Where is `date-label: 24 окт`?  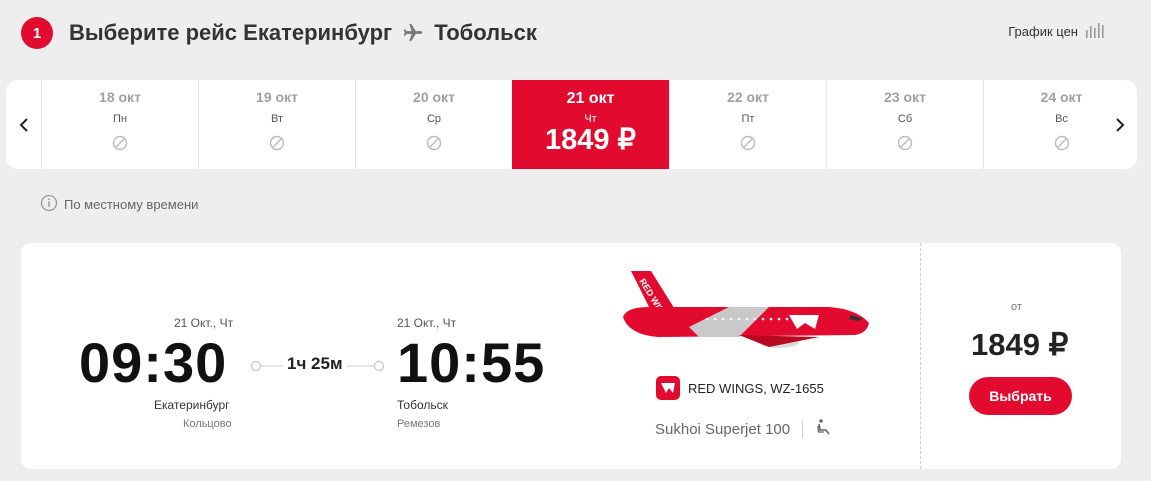 date-label: 24 окт is located at coordinates (1061, 97).